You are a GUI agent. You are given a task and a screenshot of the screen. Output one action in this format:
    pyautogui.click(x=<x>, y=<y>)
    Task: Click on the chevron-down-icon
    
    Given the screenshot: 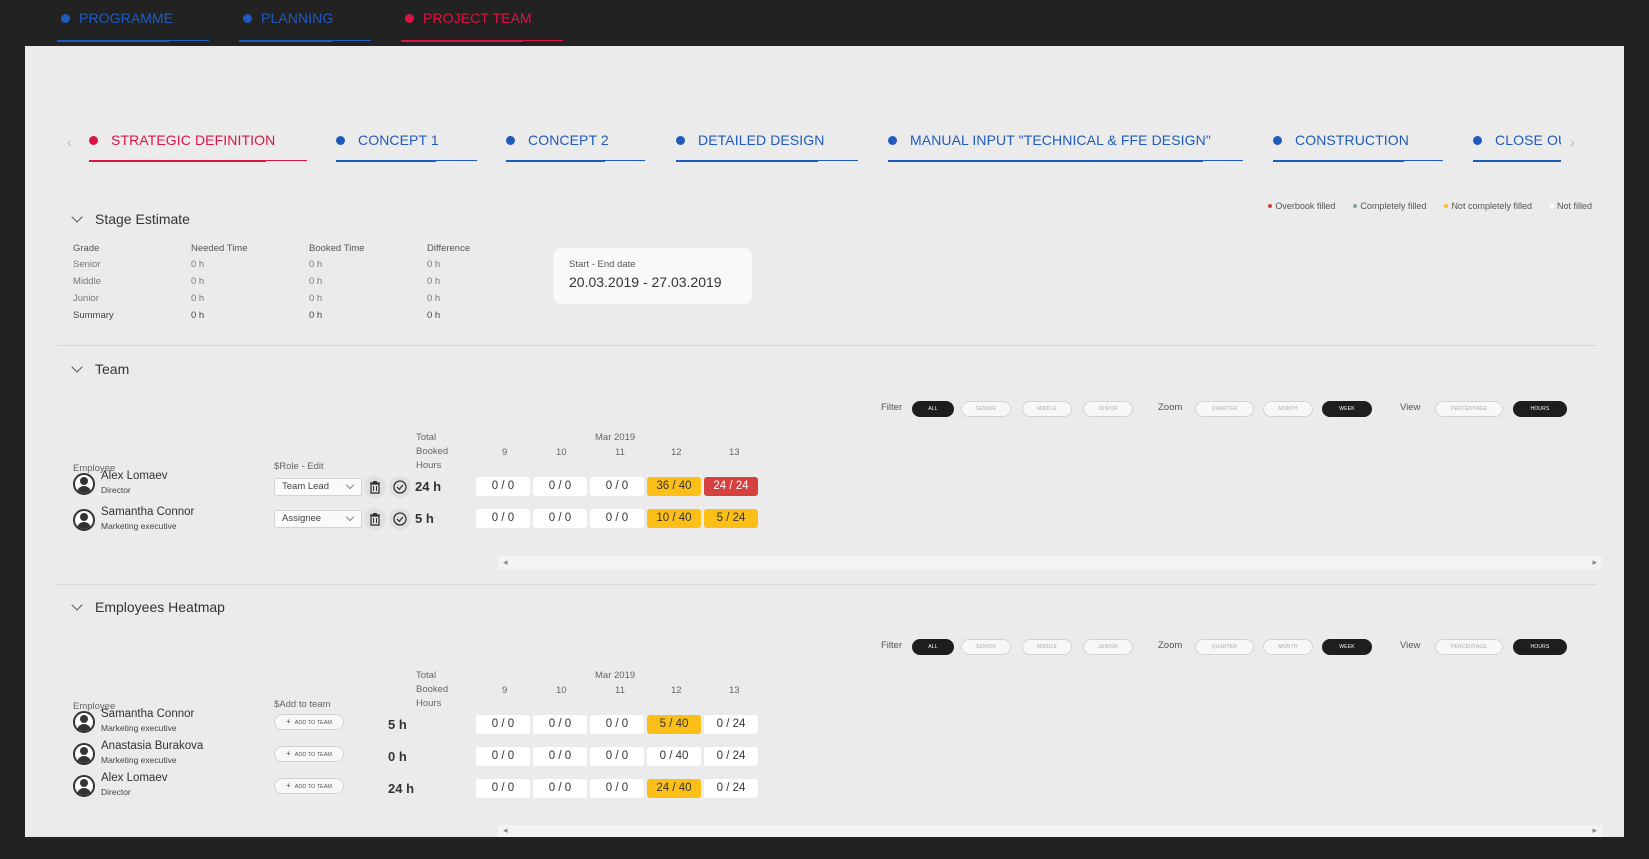 What is the action you would take?
    pyautogui.click(x=77, y=367)
    